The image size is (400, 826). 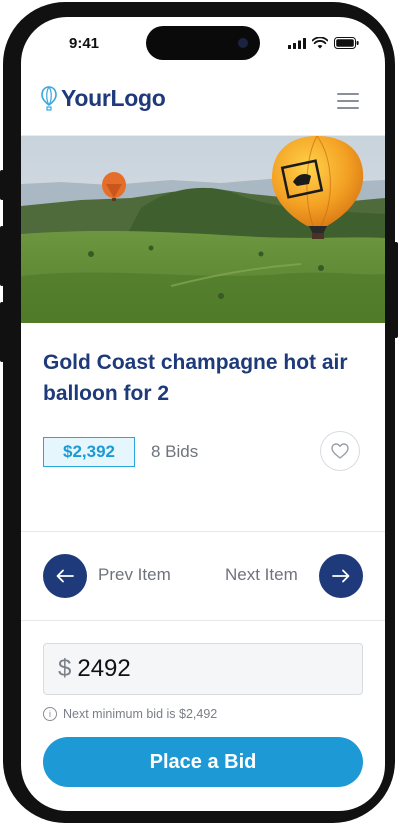 I want to click on bid-amount-field: $ 2492, so click(x=203, y=669).